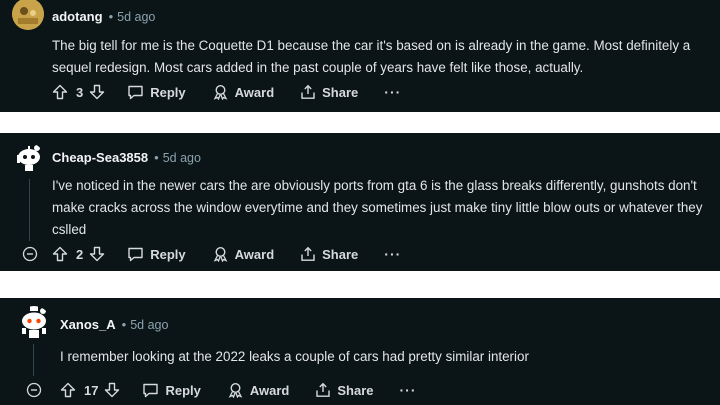  I want to click on comment-header: Cheap-Sea3858 • 5d ago, so click(126, 157).